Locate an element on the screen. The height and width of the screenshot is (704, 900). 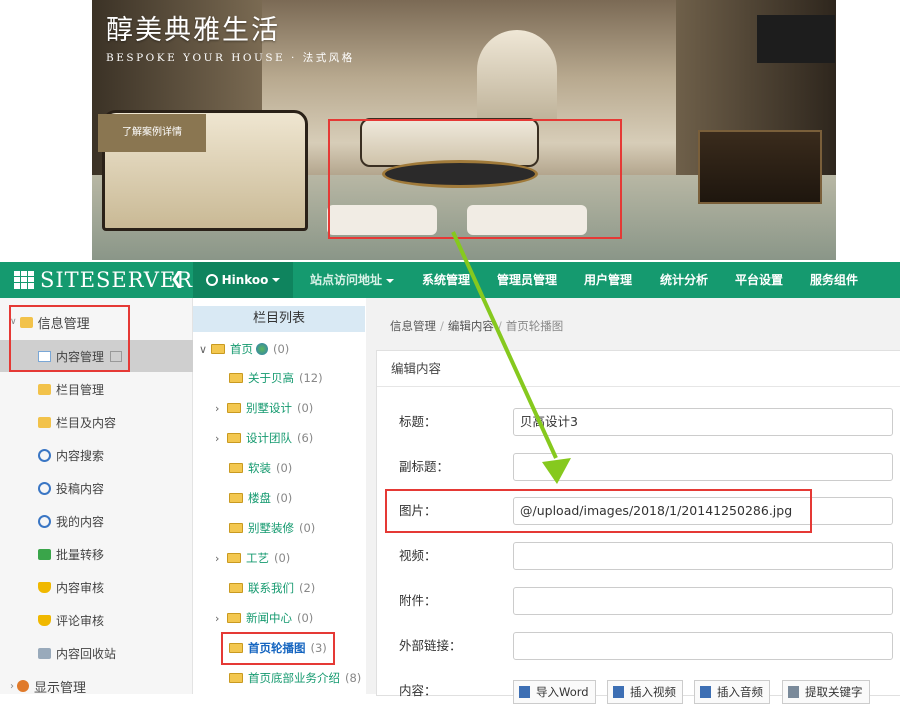
tree-node: › 新闻中心 (0) is located at coordinates (264, 618).